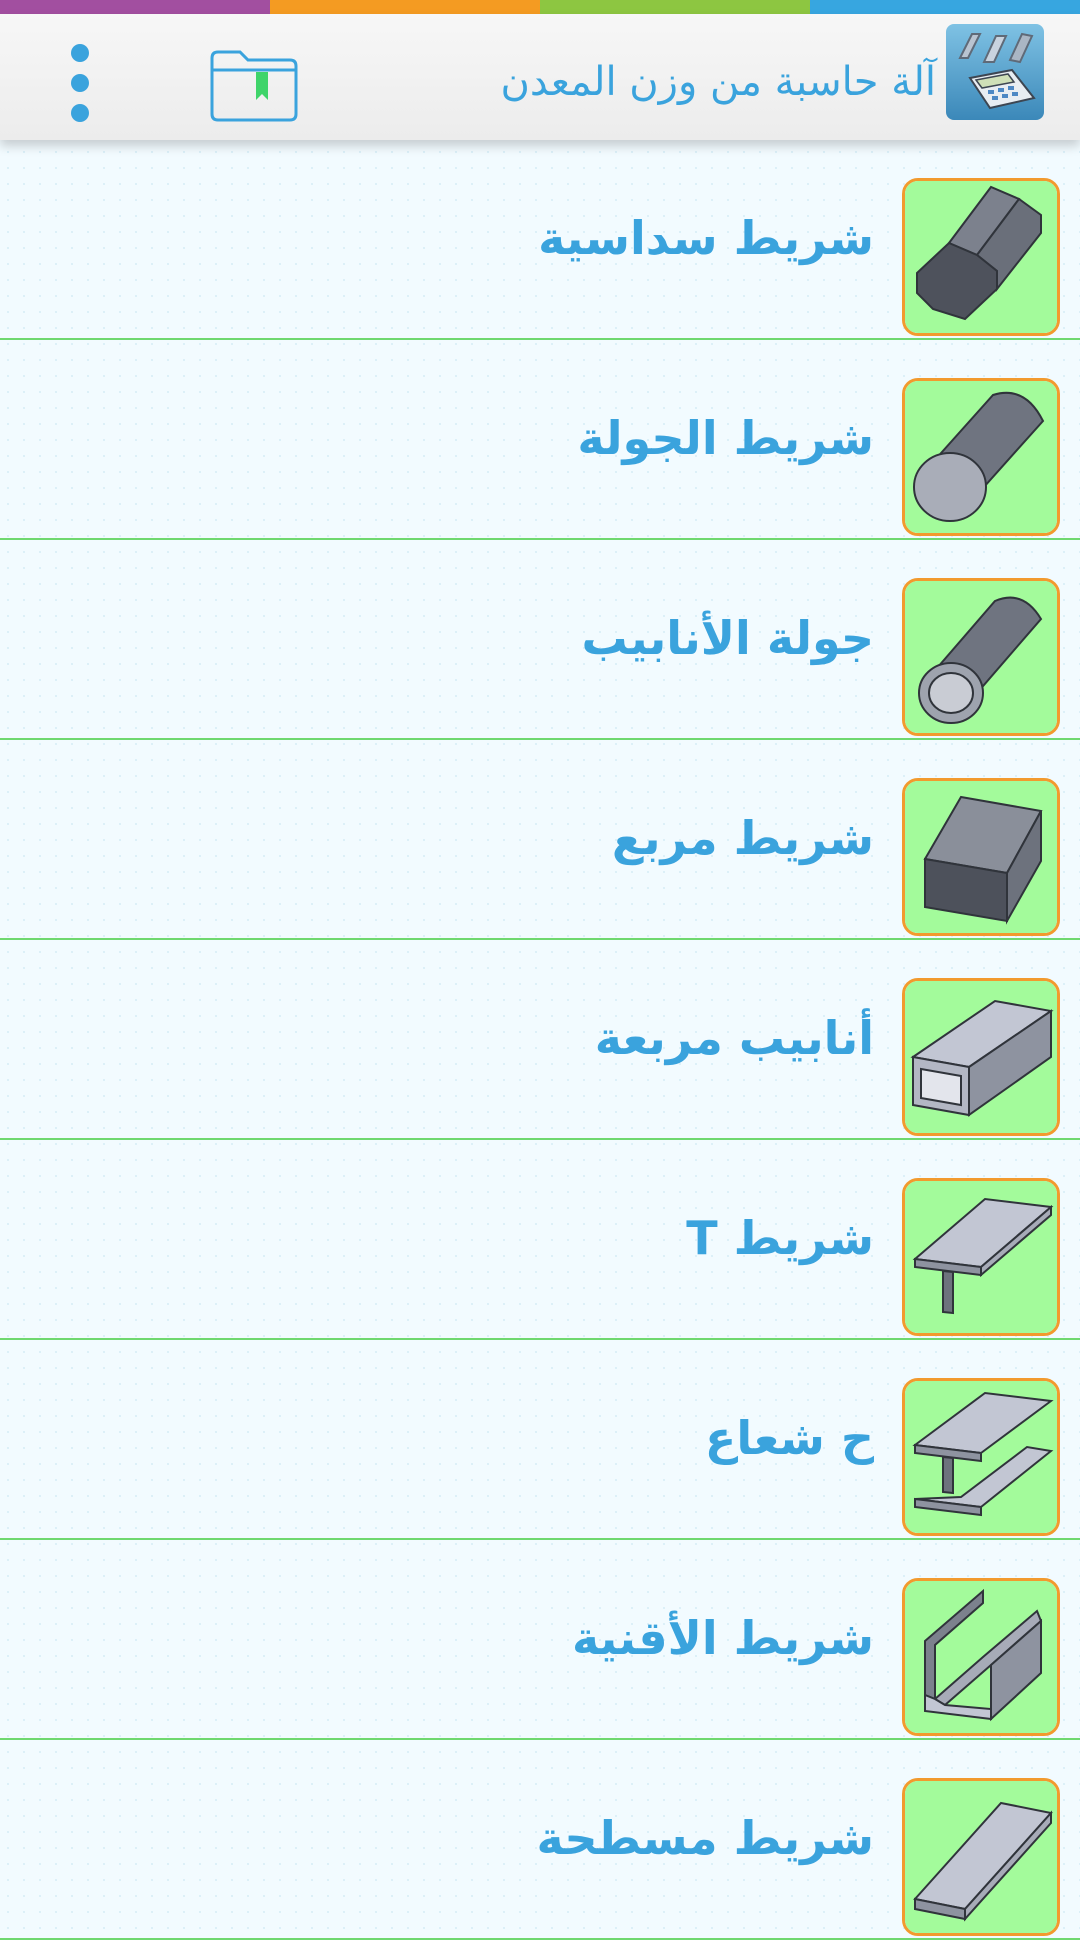  I want to click on t-bar-icon, so click(981, 1257).